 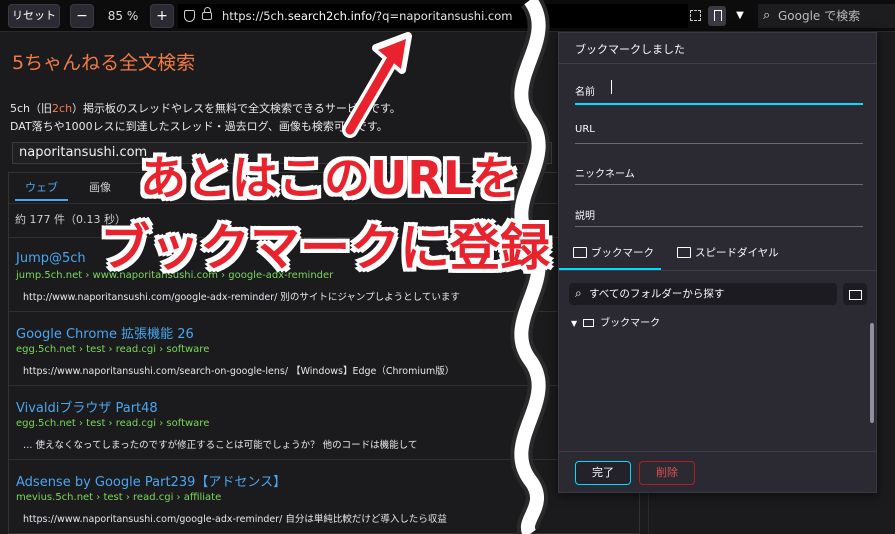 What do you see at coordinates (611, 87) in the screenshot?
I see `text-cursor` at bounding box center [611, 87].